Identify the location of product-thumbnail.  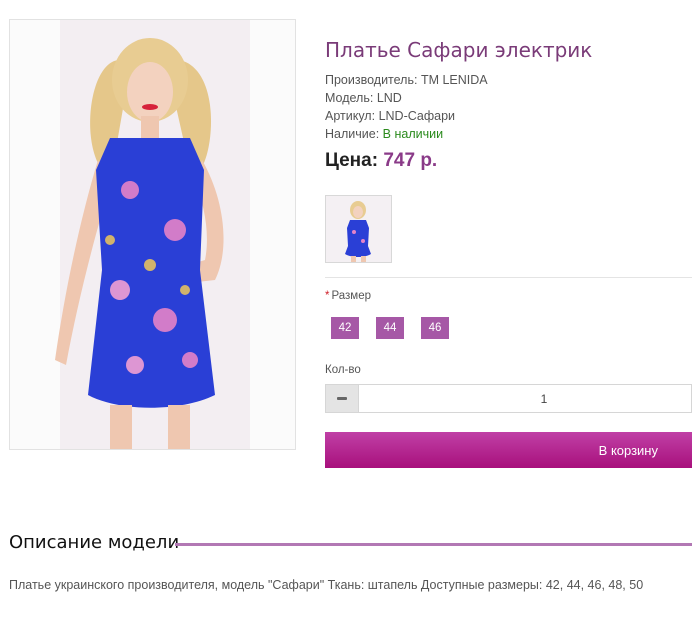
(358, 229).